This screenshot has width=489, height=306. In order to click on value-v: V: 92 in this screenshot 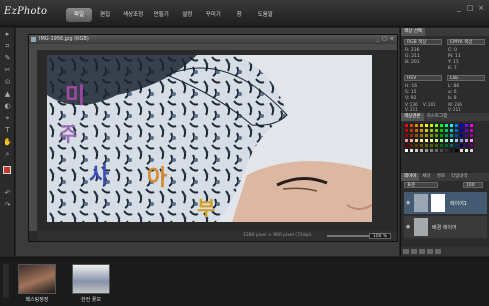, I will do `click(411, 98)`.